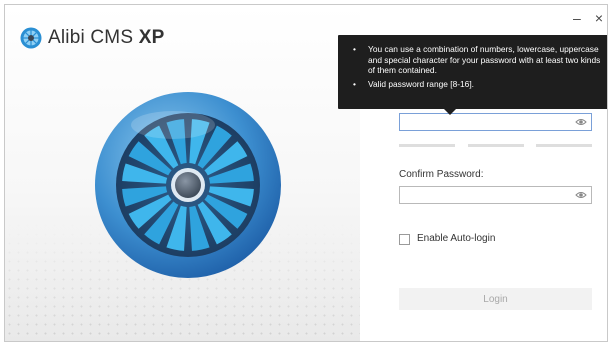  Describe the element at coordinates (588, 18) in the screenshot. I see `window-controls: – ×` at that location.